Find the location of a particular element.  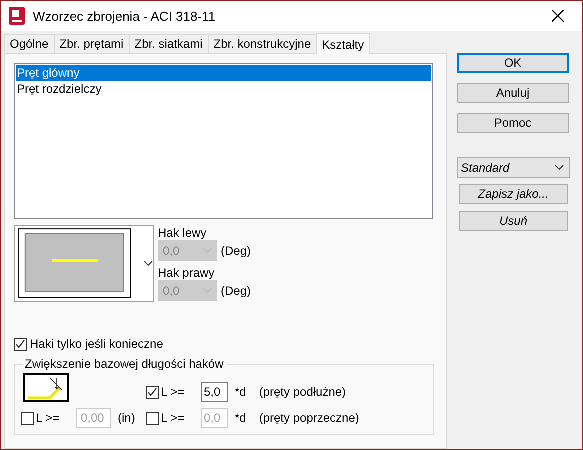

tab: Zbr. konstrukcyjne is located at coordinates (263, 43).